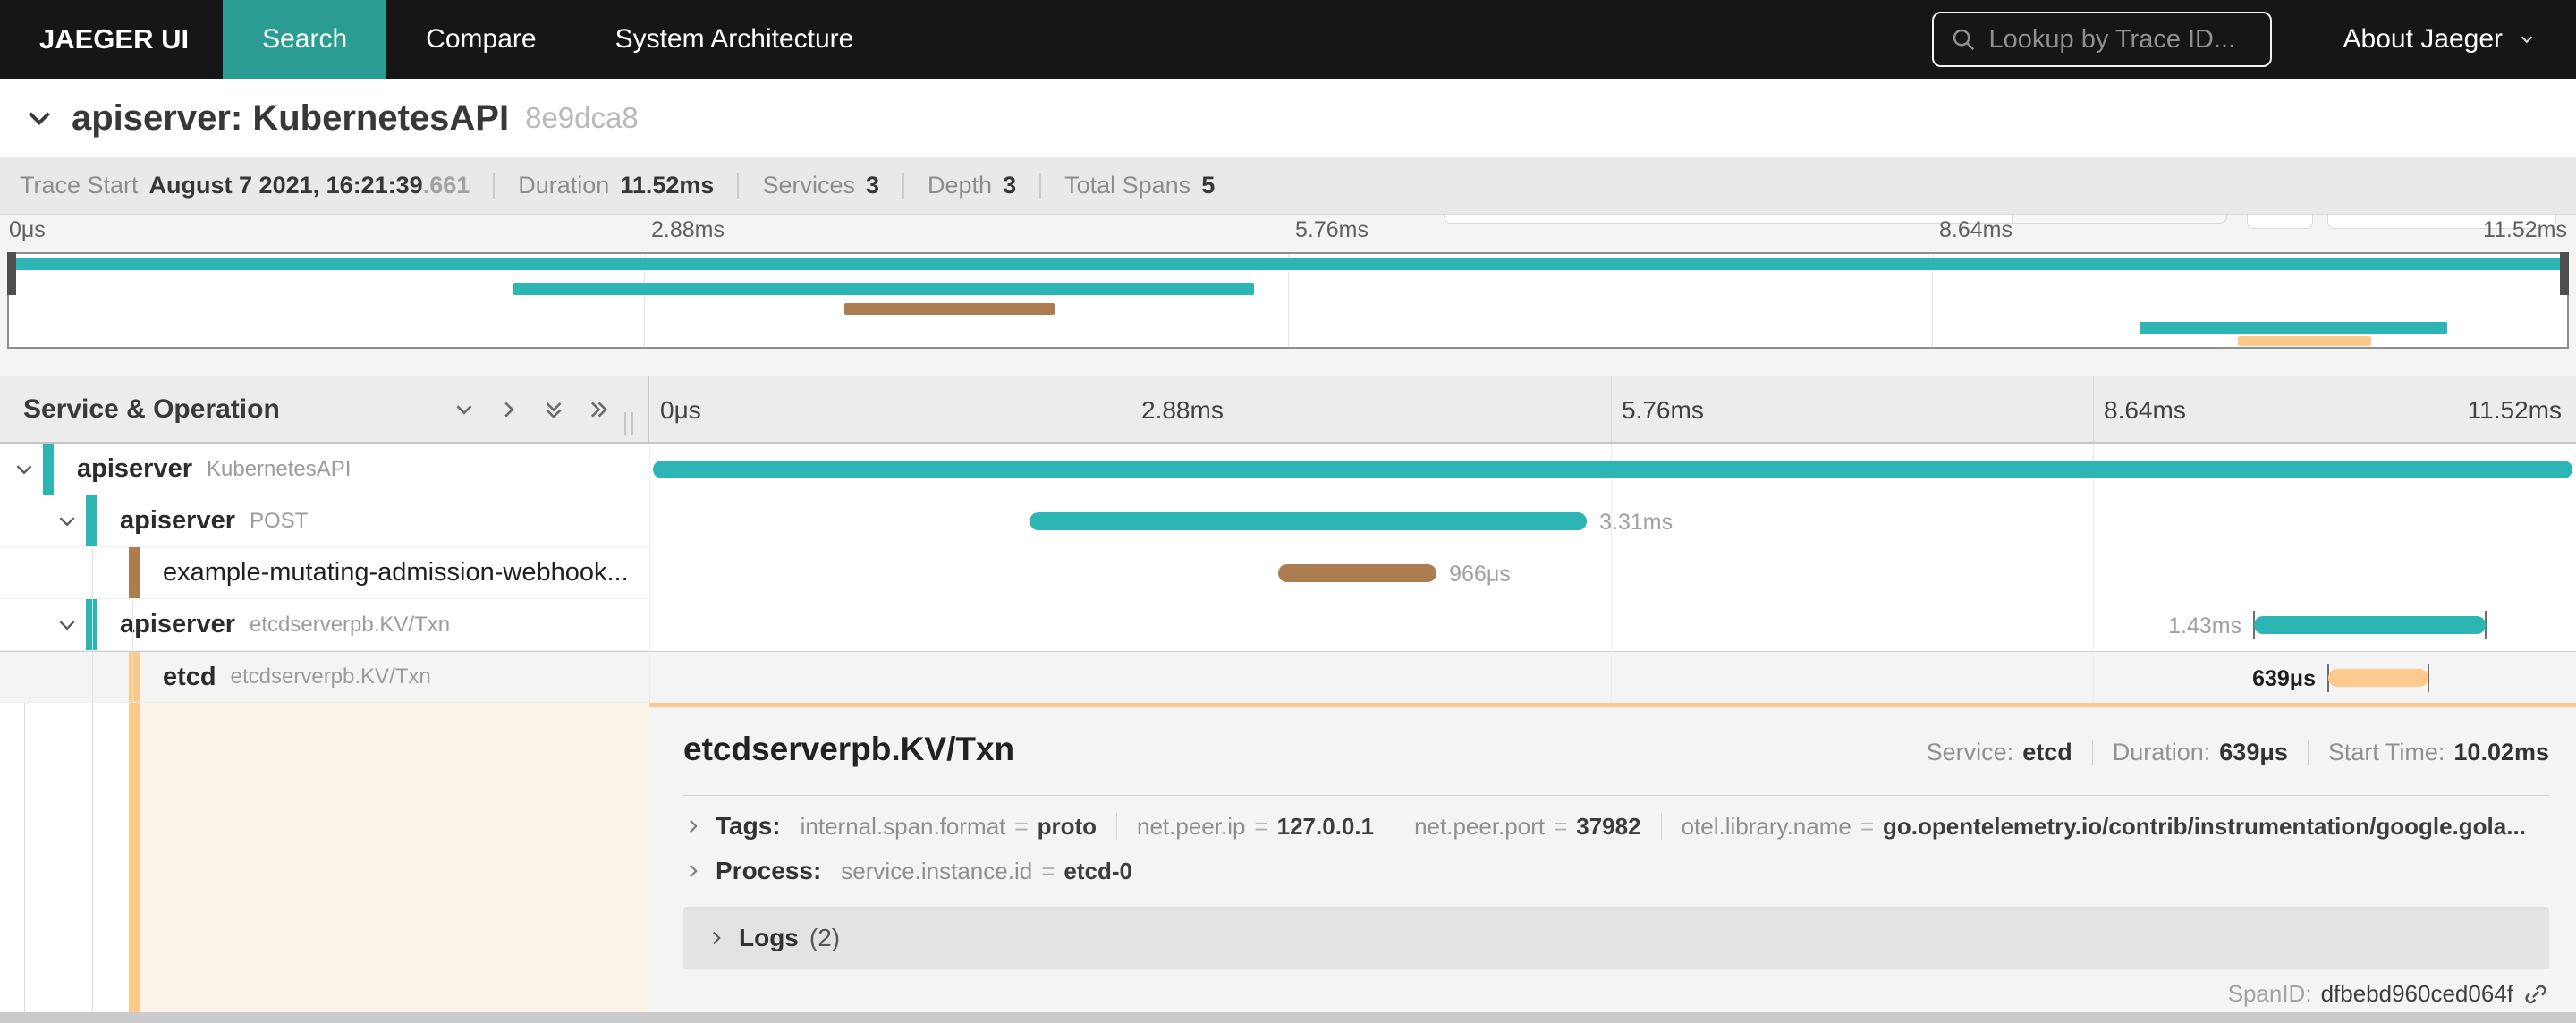  Describe the element at coordinates (2145, 410) in the screenshot. I see `timeline-axis-tick-3: 8.64ms` at that location.